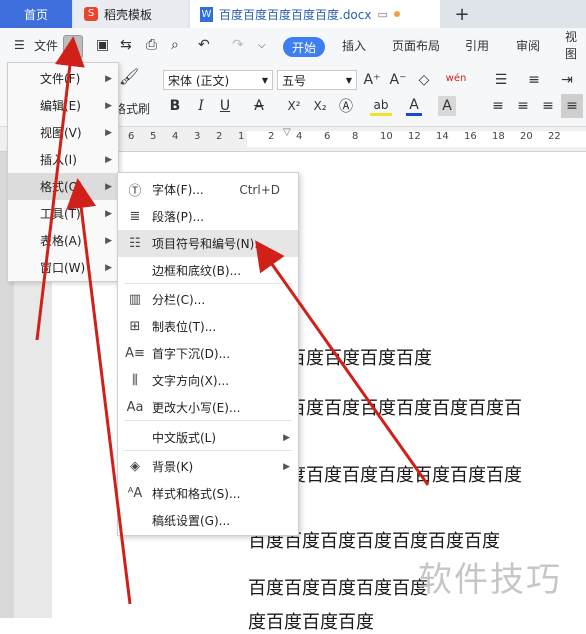 The width and height of the screenshot is (586, 634). Describe the element at coordinates (60, 106) in the screenshot. I see `file-menu-item-label: 编辑(E)` at that location.